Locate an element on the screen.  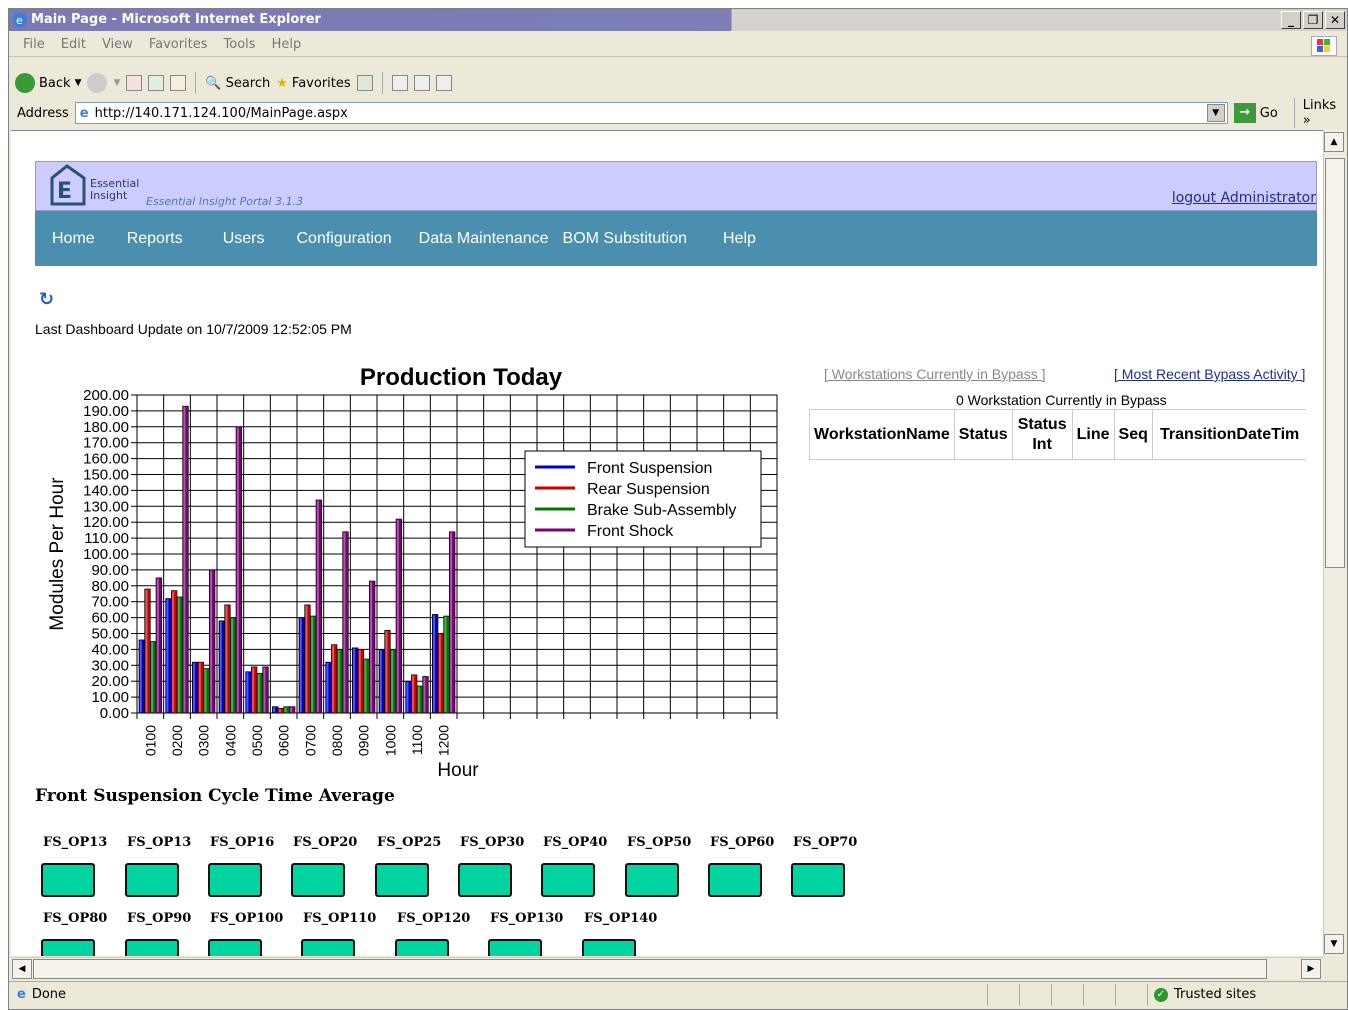
workstations-bypass-link: [ Workstations Currently in Bypass ] is located at coordinates (934, 374).